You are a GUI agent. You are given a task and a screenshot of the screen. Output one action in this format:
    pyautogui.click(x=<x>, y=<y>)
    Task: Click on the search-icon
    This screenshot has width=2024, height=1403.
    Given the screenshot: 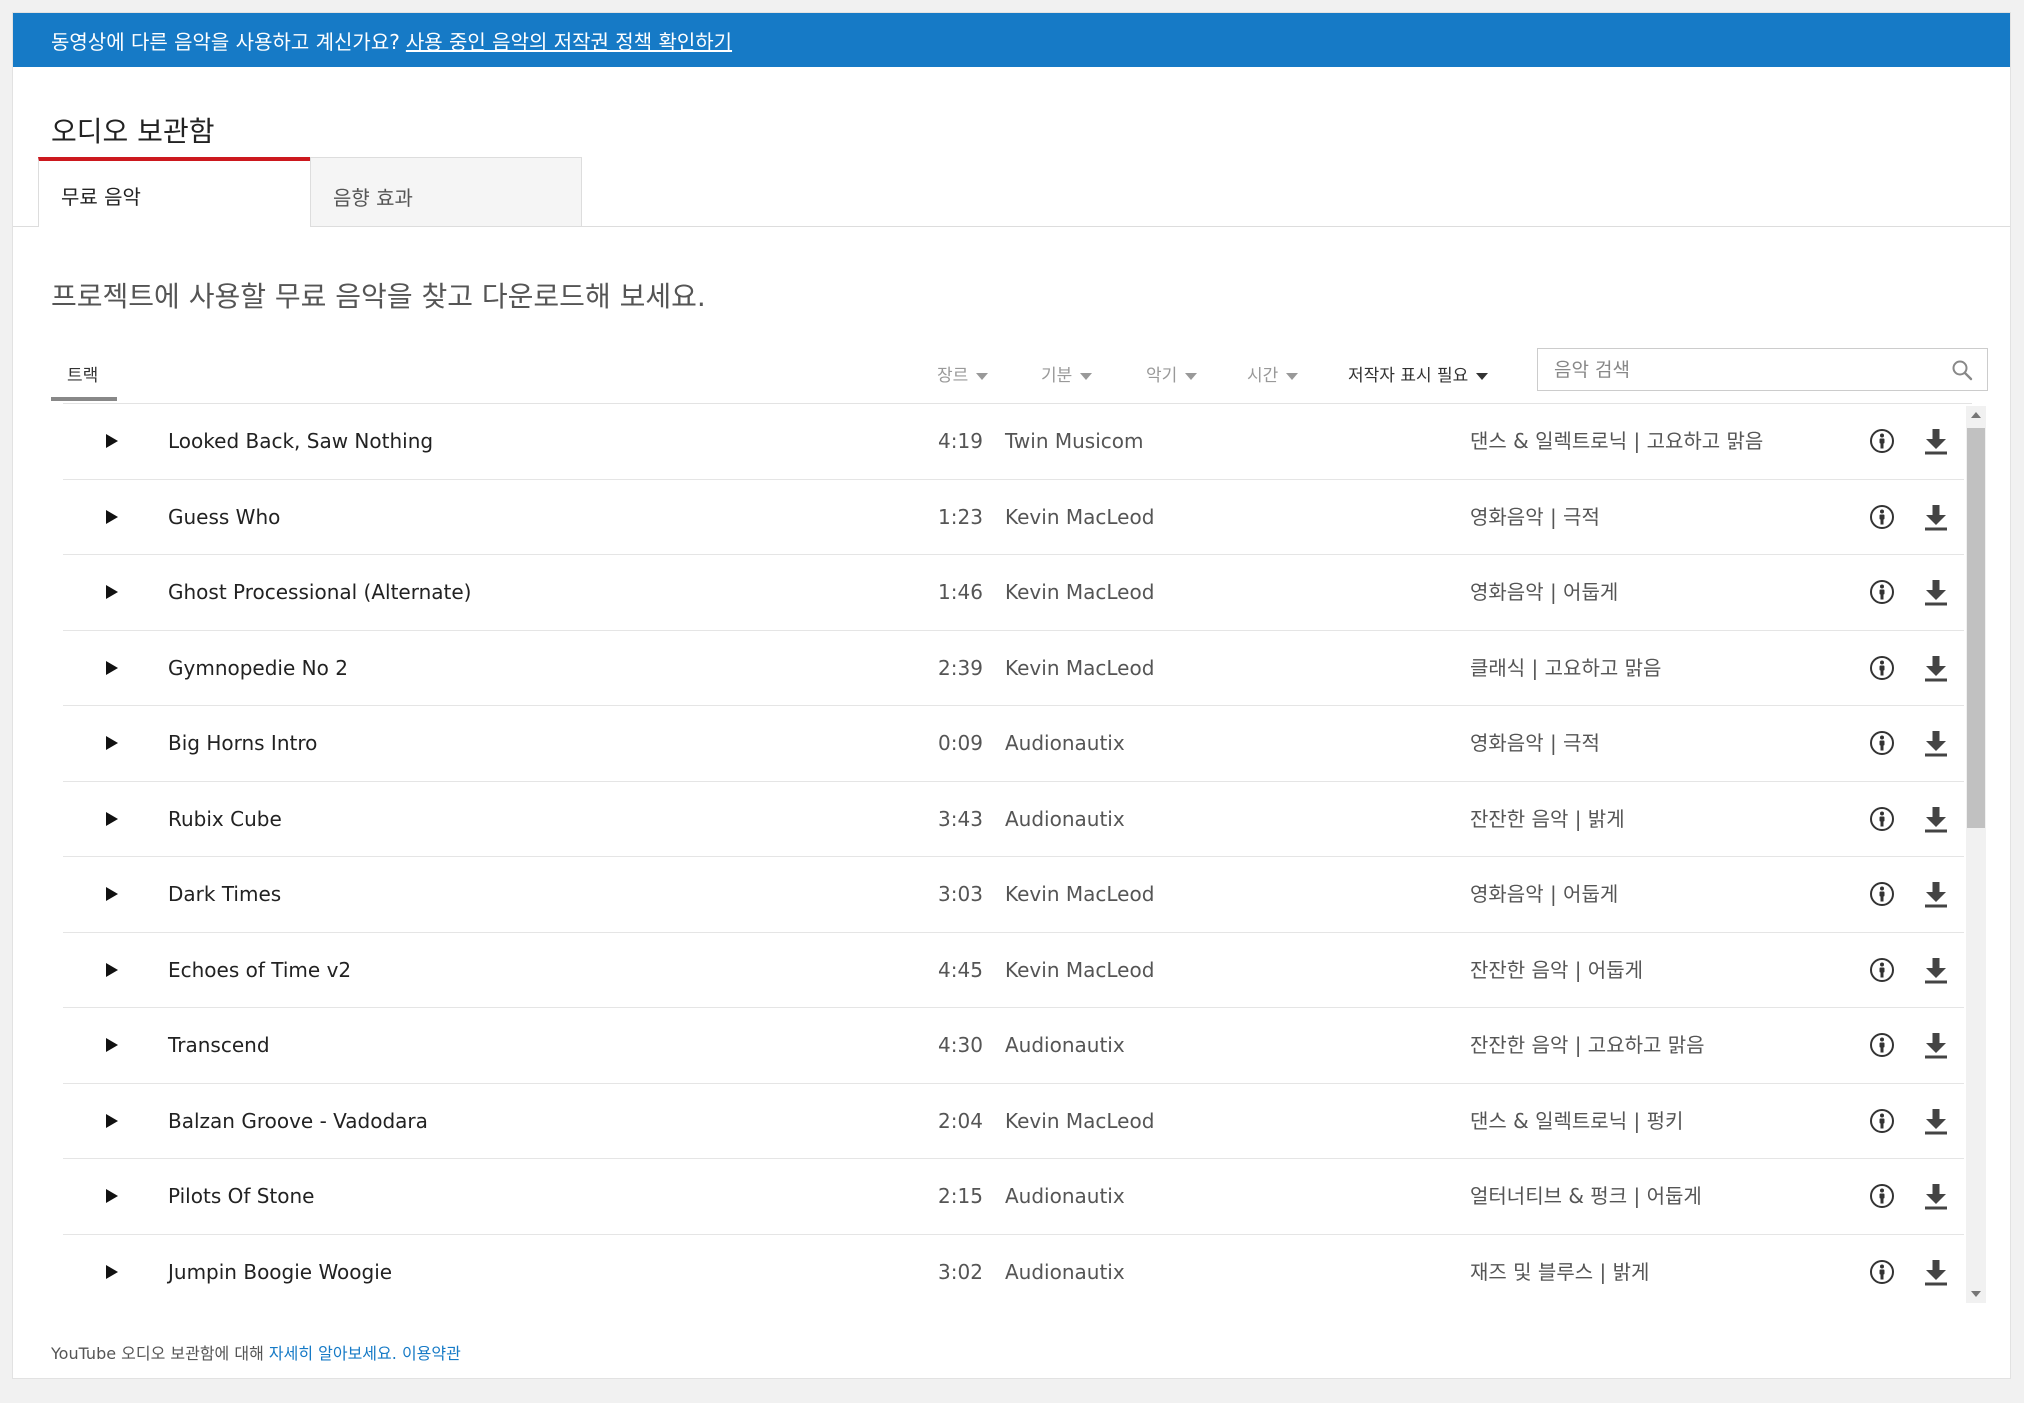 What is the action you would take?
    pyautogui.click(x=1962, y=372)
    